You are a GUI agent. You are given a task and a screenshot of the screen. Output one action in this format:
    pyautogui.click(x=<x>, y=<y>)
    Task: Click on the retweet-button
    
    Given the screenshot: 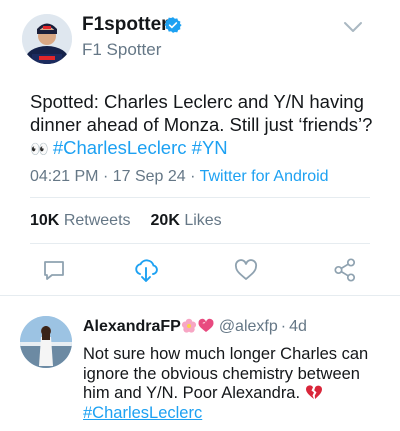 What is the action you would take?
    pyautogui.click(x=146, y=270)
    